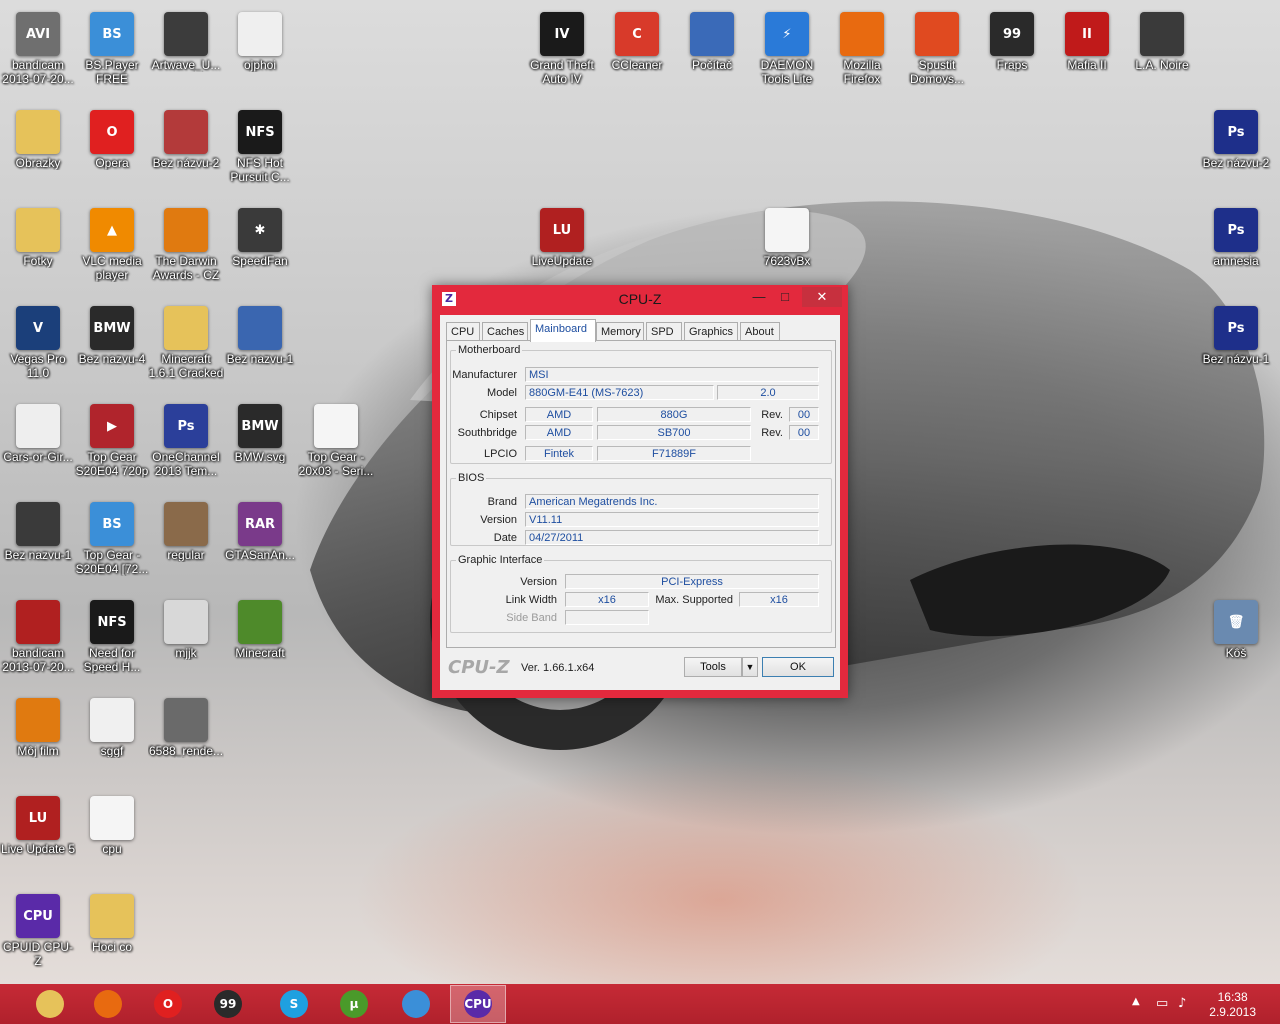  Describe the element at coordinates (112, 56) in the screenshot. I see `desktop-icon: BS BS.Player FREE` at that location.